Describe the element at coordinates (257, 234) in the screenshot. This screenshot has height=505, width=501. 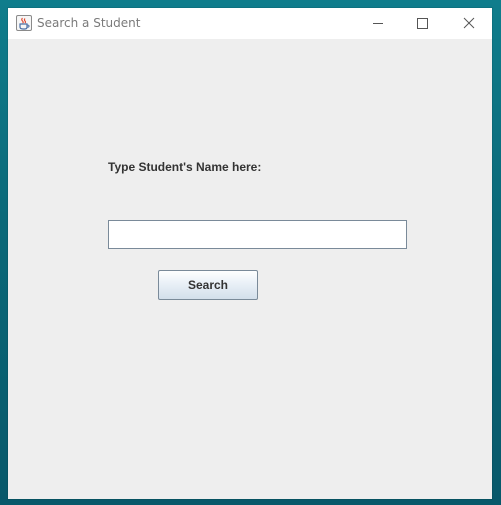
I see `student-name-input` at that location.